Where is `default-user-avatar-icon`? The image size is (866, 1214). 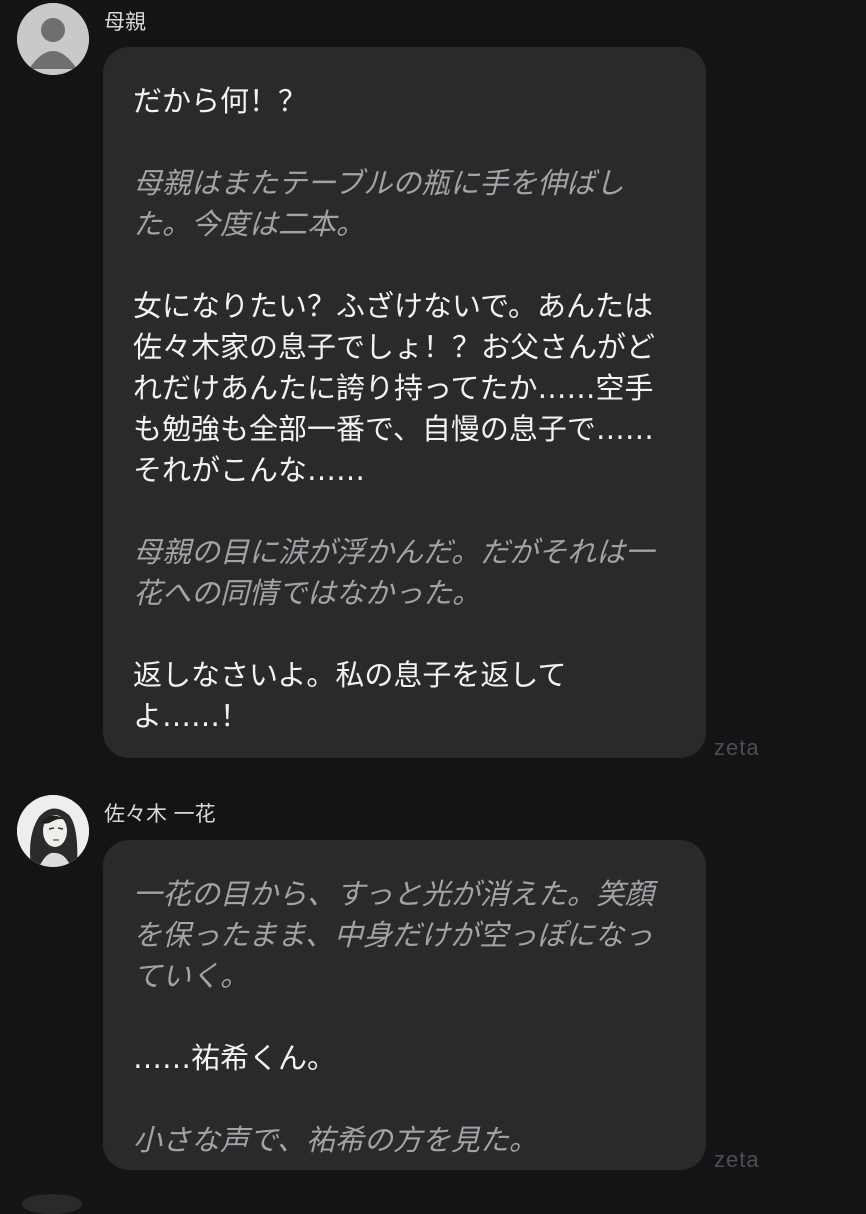
default-user-avatar-icon is located at coordinates (53, 39).